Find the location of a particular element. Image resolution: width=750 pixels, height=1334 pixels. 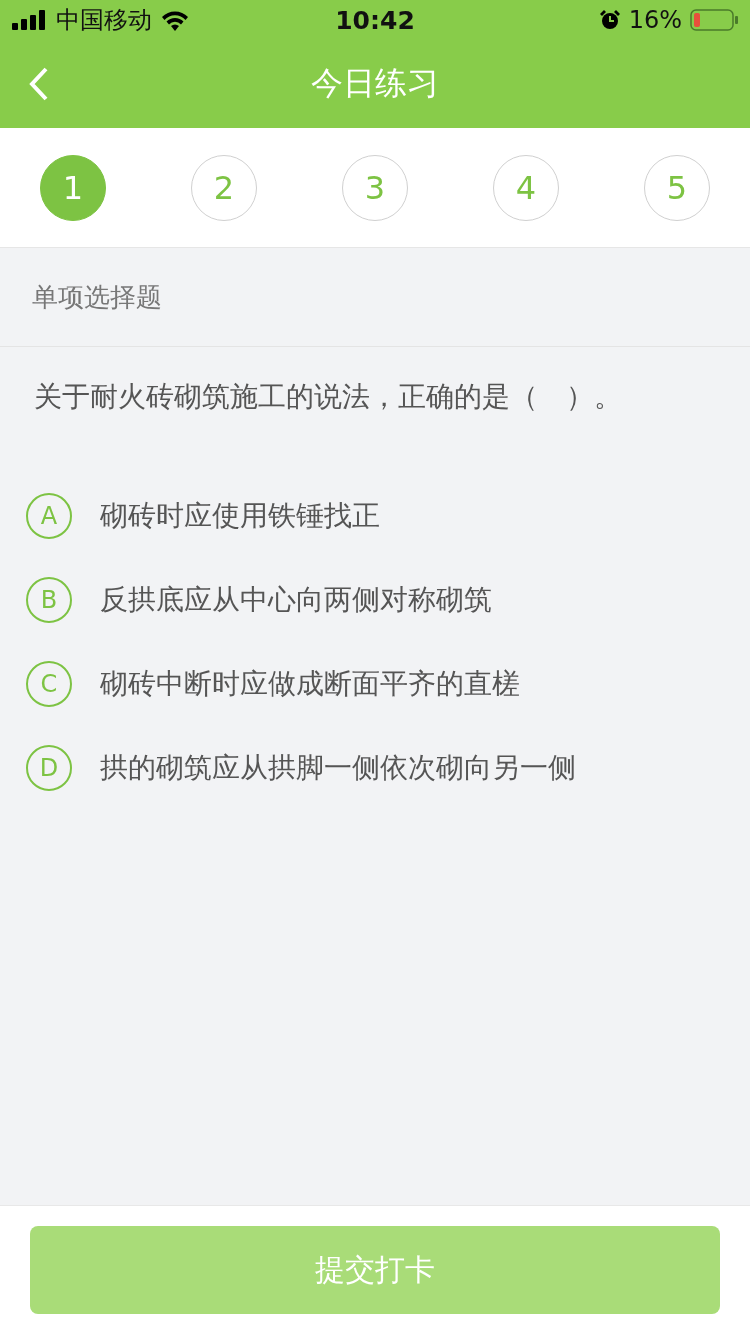

question-type-label: 单项选择题 is located at coordinates (97, 297).